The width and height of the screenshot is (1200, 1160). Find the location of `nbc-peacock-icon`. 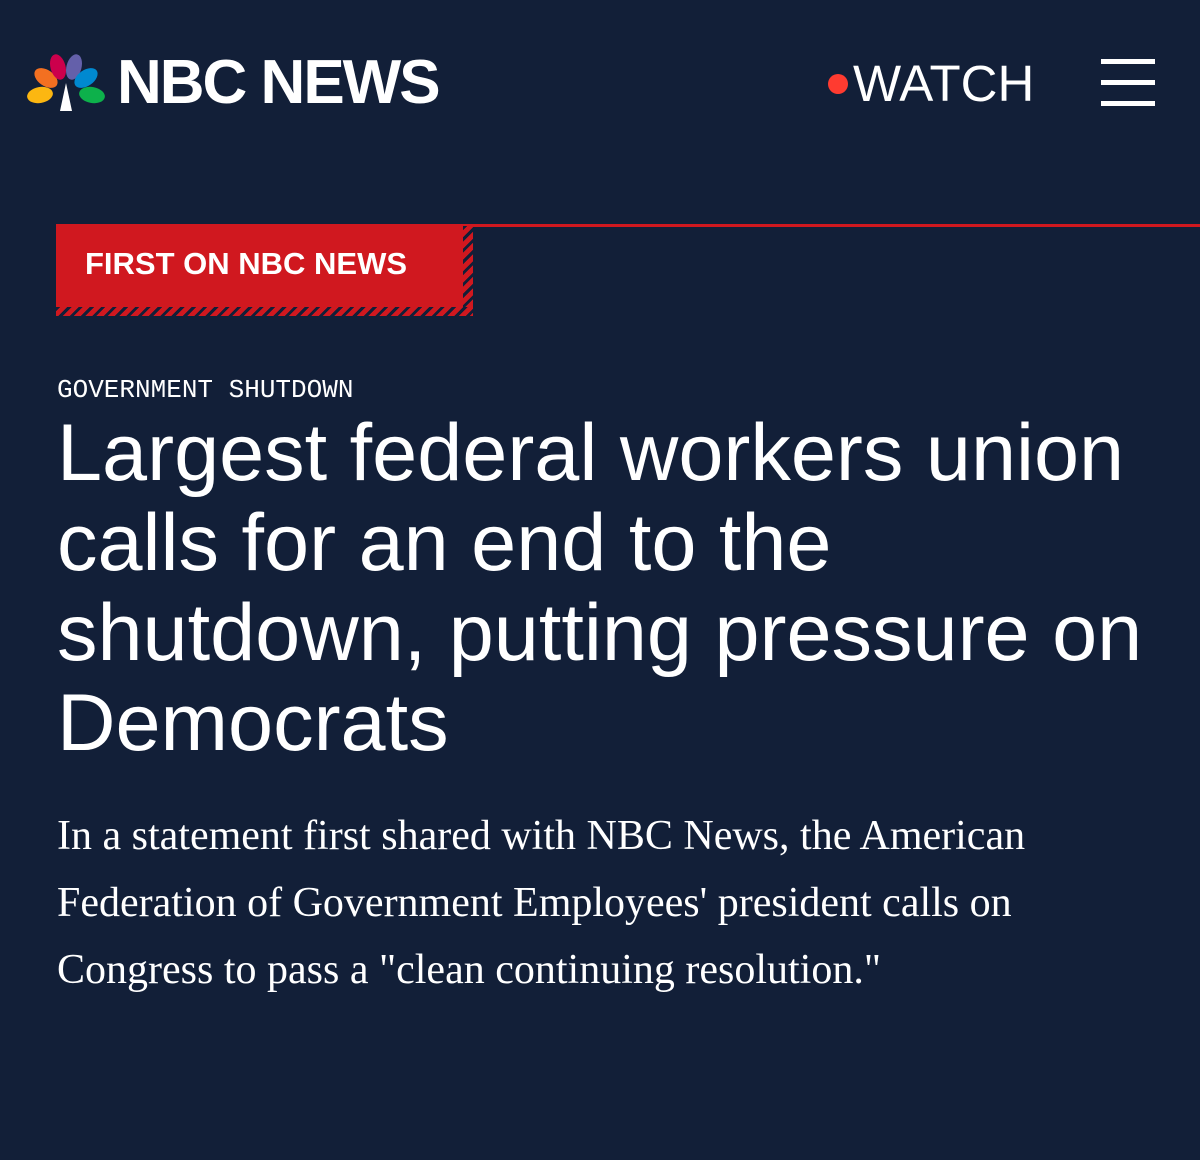

nbc-peacock-icon is located at coordinates (66, 82).